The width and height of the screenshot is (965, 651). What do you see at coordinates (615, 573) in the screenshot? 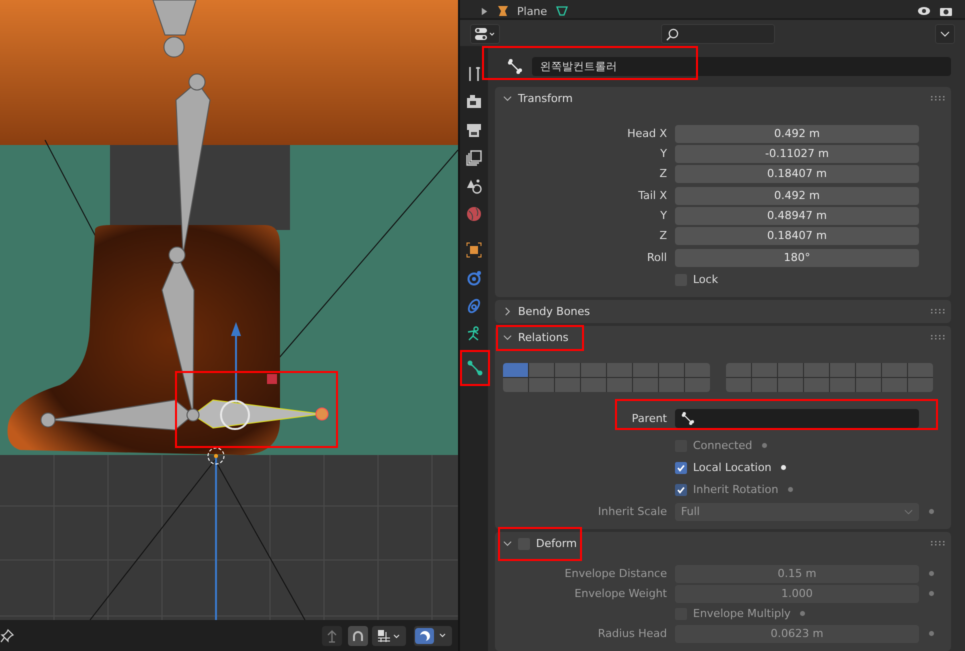
I see `field-label: Envelope Distance` at bounding box center [615, 573].